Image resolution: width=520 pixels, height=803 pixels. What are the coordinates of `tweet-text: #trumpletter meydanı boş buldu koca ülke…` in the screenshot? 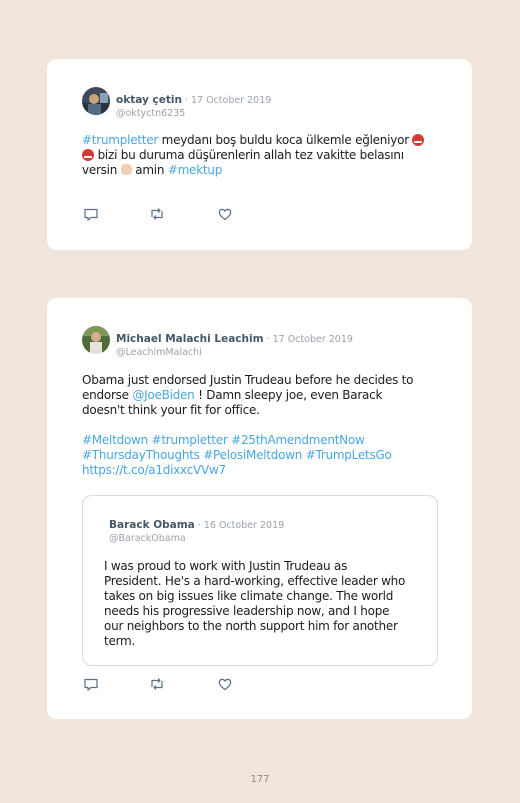 It's located at (262, 155).